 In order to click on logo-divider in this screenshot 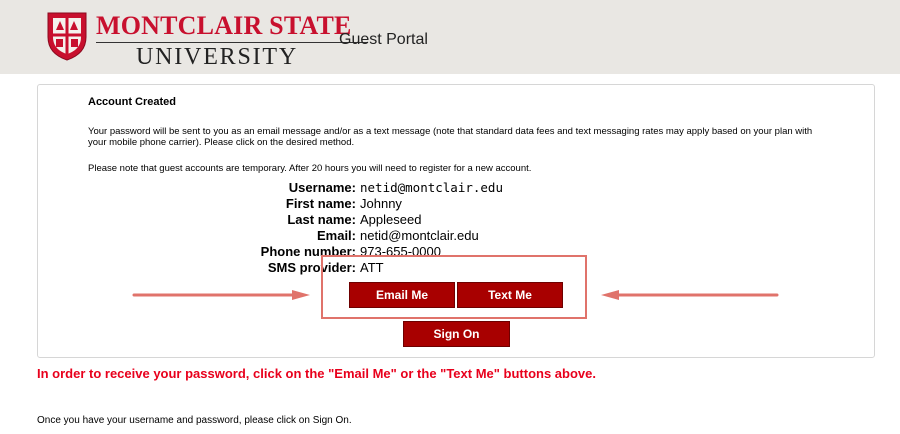, I will do `click(232, 42)`.